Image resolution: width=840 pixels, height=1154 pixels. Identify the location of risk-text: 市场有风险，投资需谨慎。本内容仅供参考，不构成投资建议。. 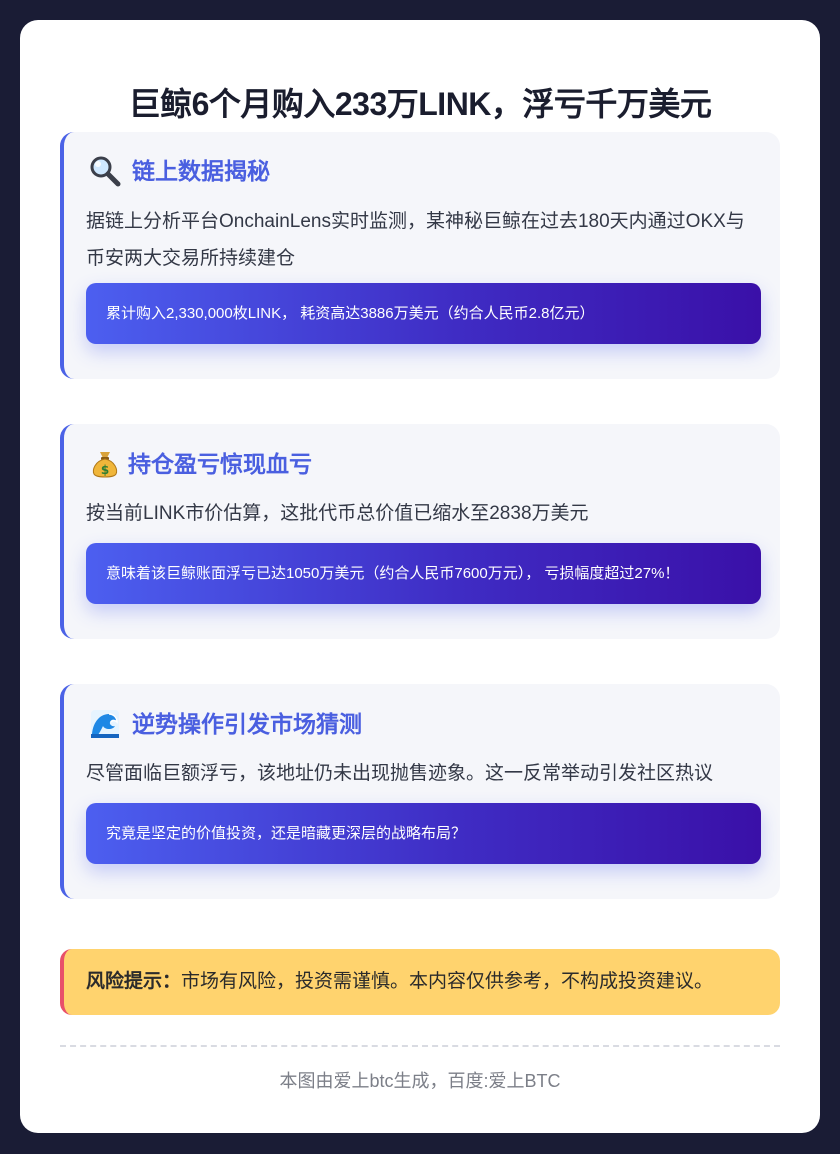
(447, 981).